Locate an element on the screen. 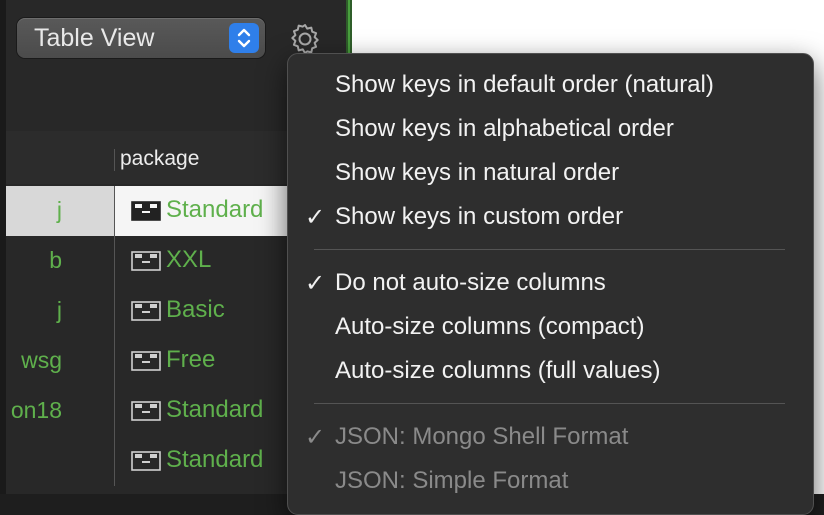 This screenshot has width=824, height=515. menu-item: Auto-size columns (full values) is located at coordinates (550, 373).